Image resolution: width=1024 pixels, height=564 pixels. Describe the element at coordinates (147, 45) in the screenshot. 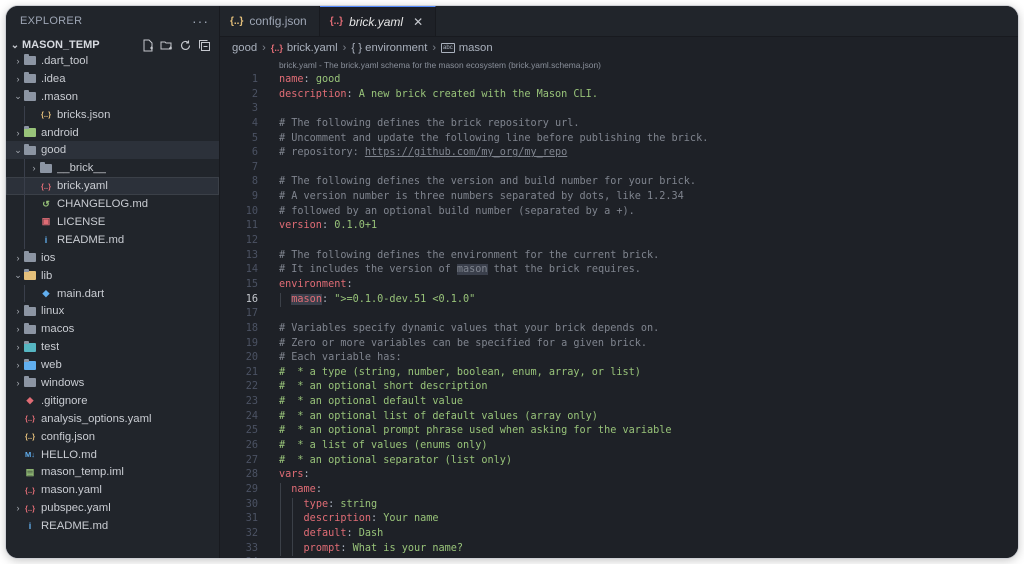

I see `new-file-icon` at that location.